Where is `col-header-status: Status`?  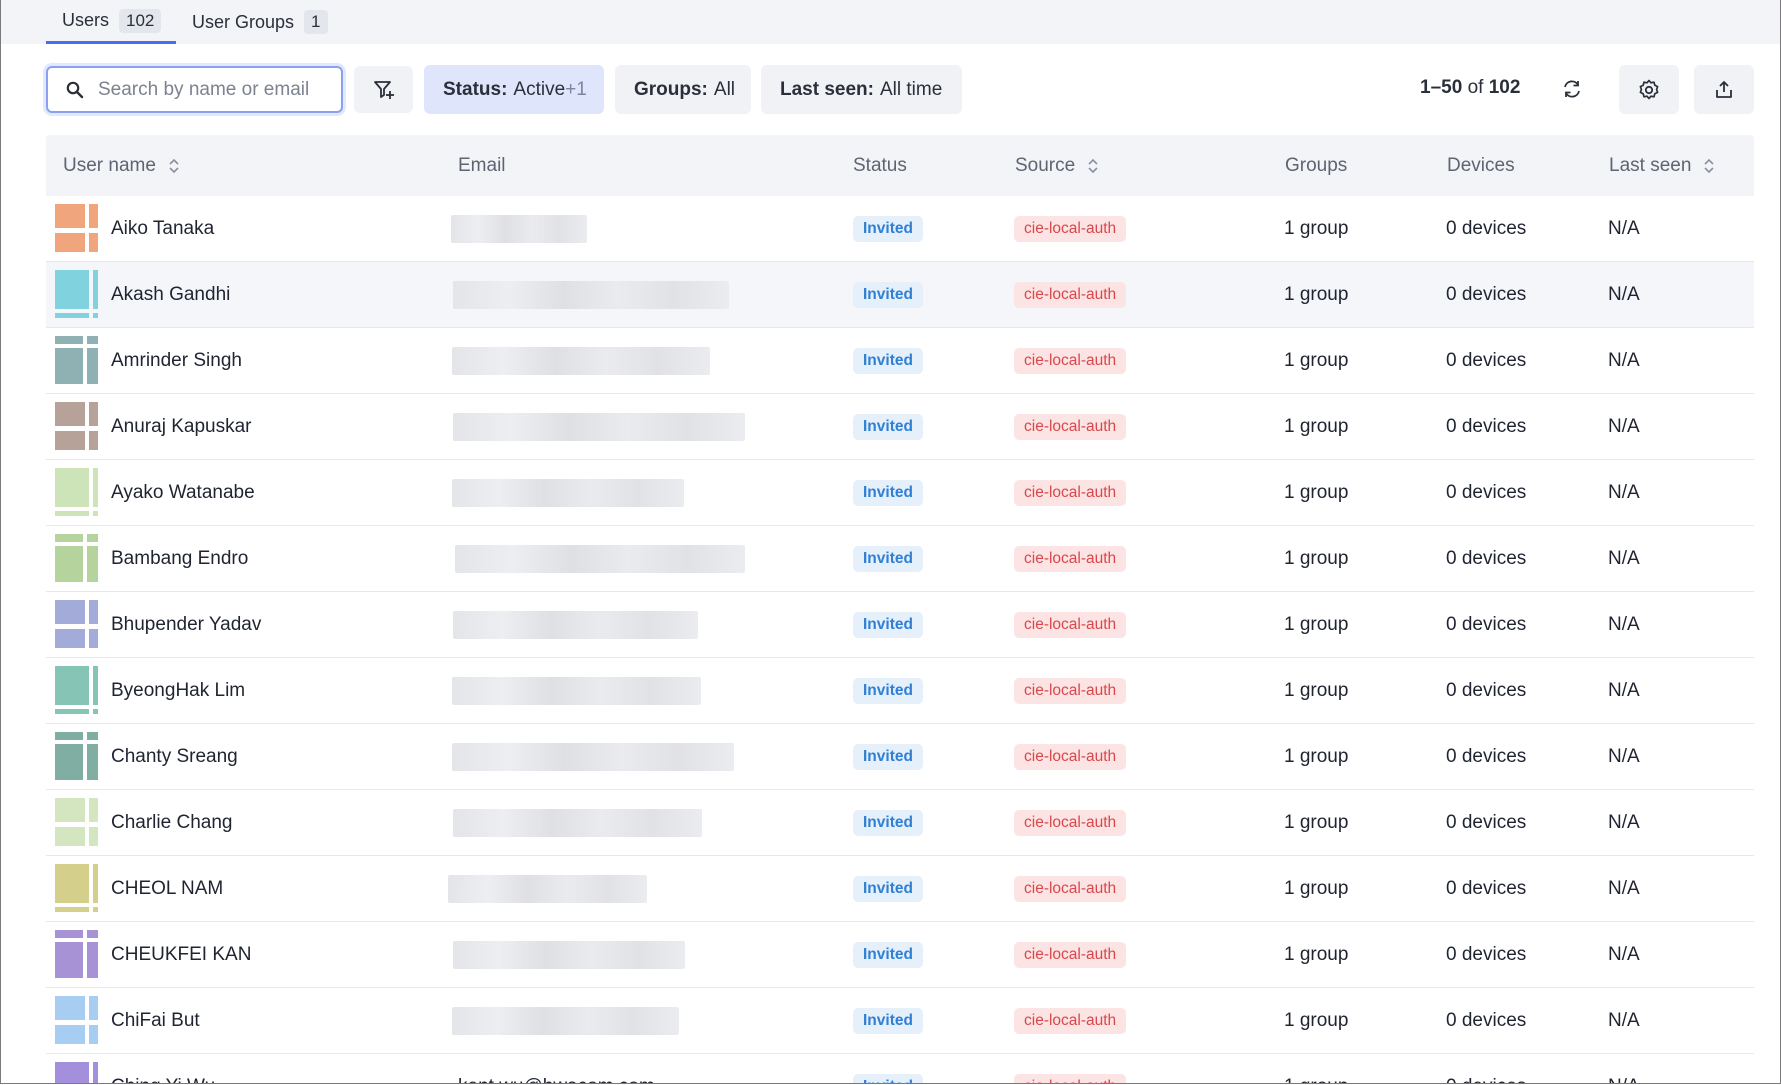
col-header-status: Status is located at coordinates (880, 165).